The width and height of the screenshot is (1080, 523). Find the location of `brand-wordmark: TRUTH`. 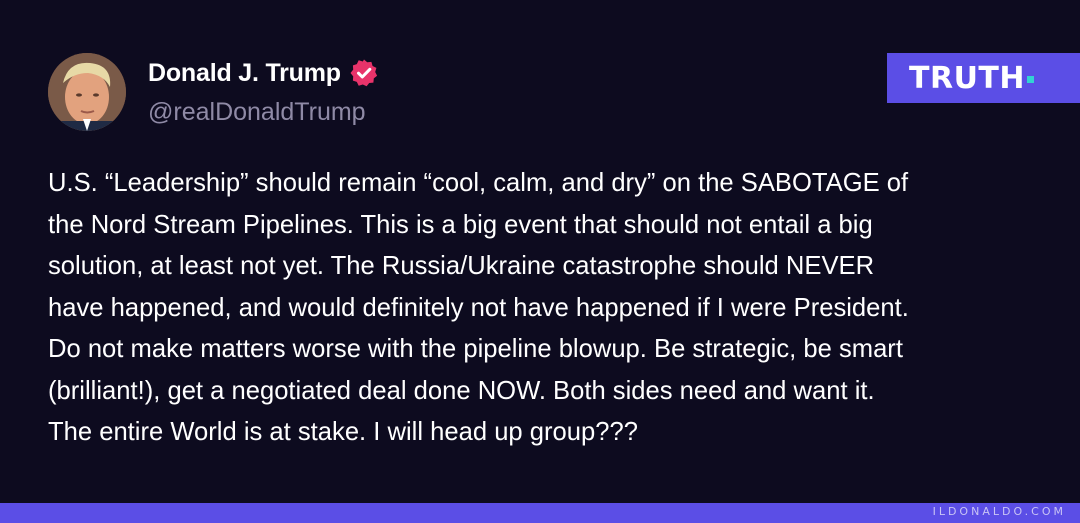

brand-wordmark: TRUTH is located at coordinates (967, 78).